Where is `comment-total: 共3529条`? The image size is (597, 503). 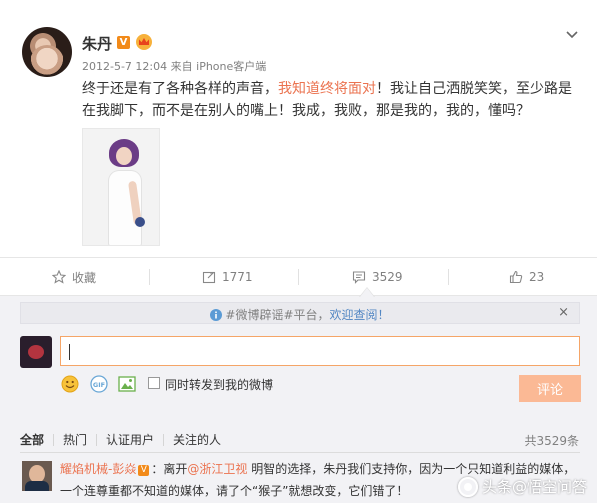 comment-total: 共3529条 is located at coordinates (551, 441).